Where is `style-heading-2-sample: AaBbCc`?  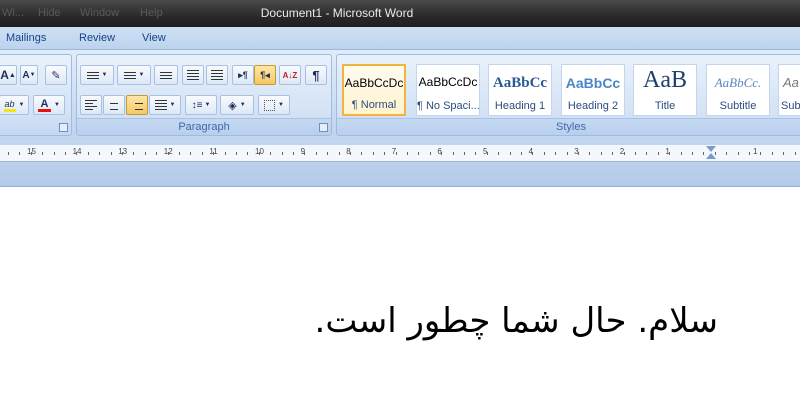
style-heading-2-sample: AaBbCc is located at coordinates (593, 83).